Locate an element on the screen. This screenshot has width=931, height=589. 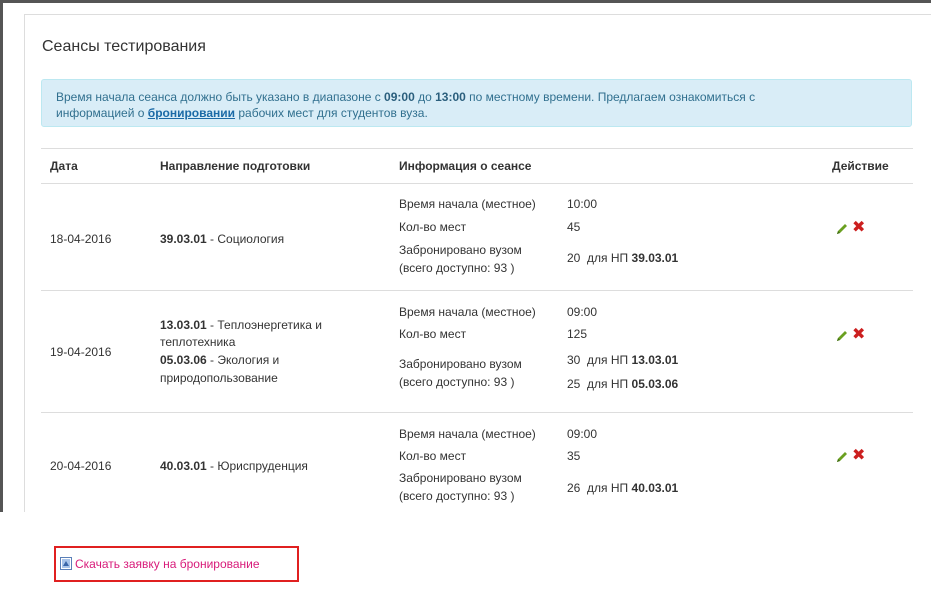
document-icon is located at coordinates (66, 563).